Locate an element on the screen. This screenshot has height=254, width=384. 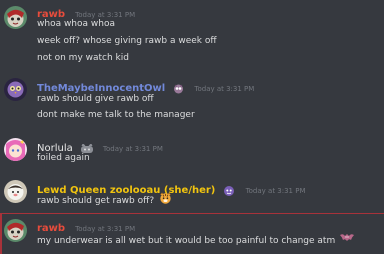
badge-icon is located at coordinates (229, 190).